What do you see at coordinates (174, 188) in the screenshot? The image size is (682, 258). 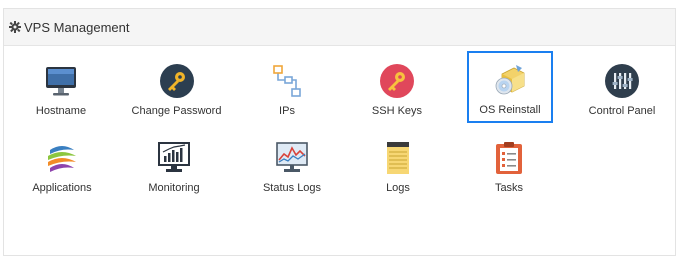 I see `tile-label: Monitoring` at bounding box center [174, 188].